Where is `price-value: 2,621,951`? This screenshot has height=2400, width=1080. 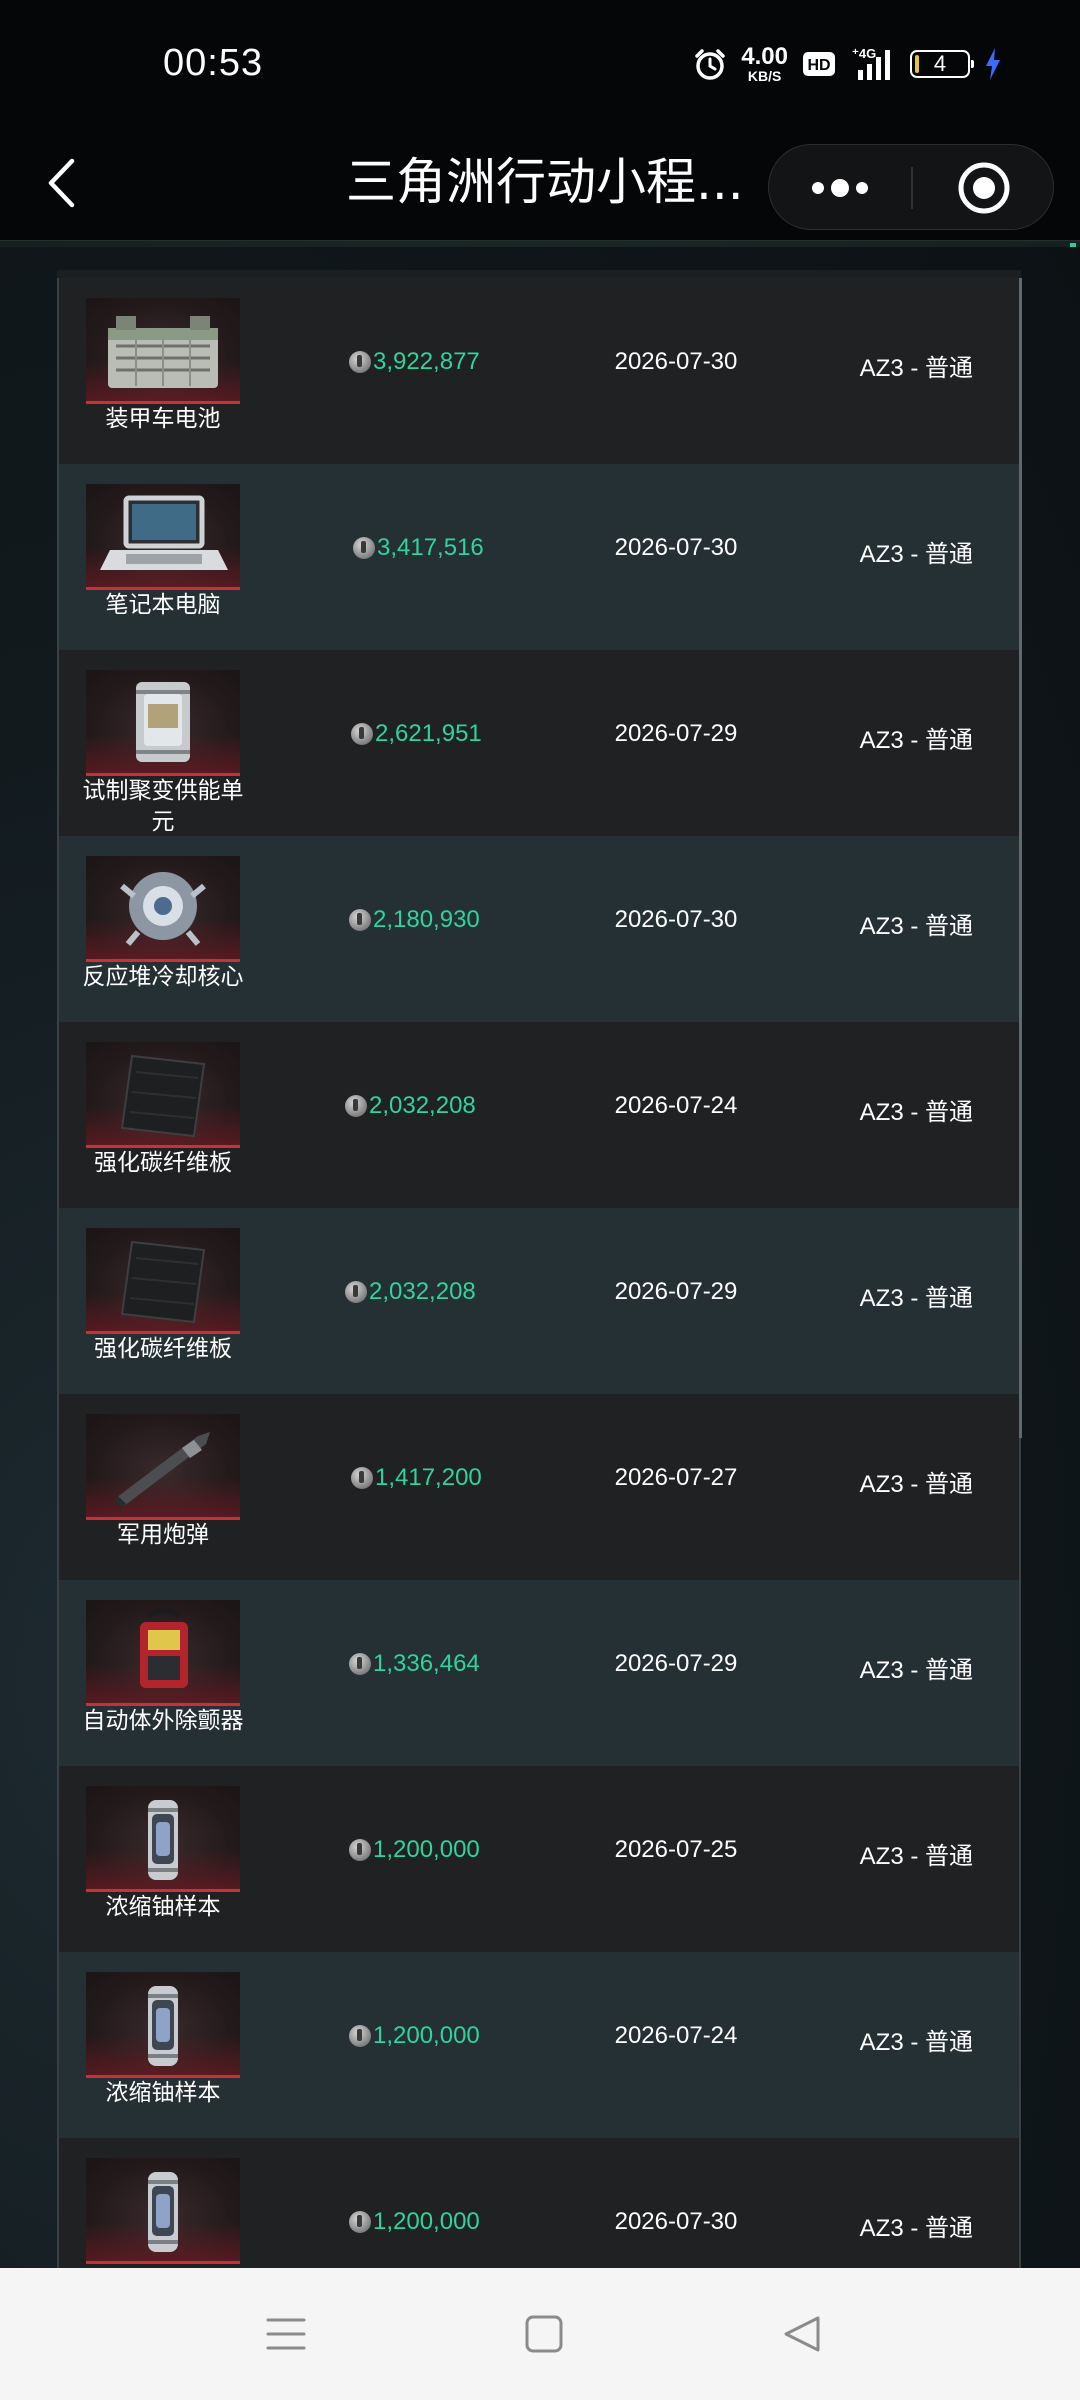 price-value: 2,621,951 is located at coordinates (428, 733).